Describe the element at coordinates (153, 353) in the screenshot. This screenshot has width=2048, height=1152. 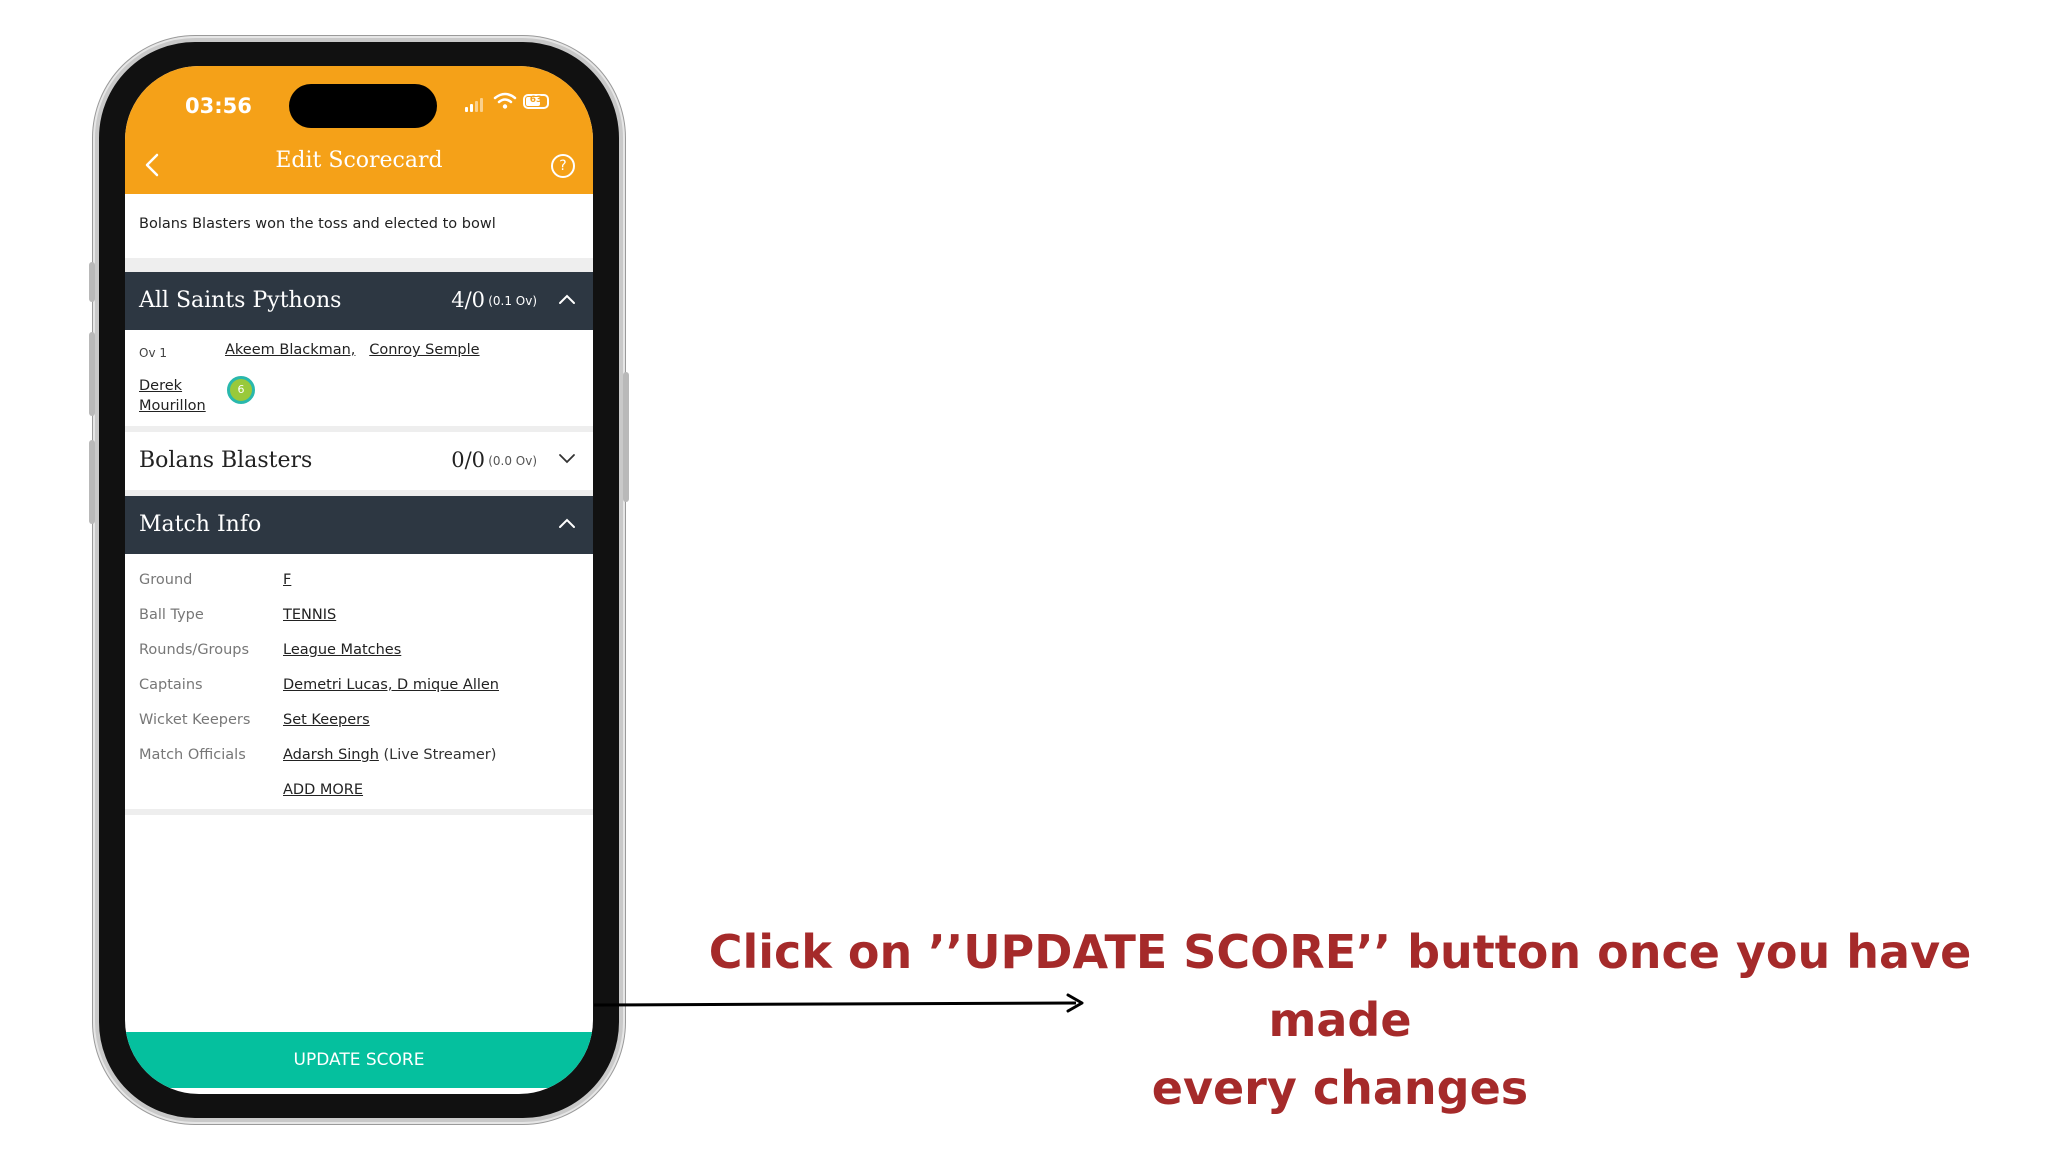
I see `over-label: Ov 1` at that location.